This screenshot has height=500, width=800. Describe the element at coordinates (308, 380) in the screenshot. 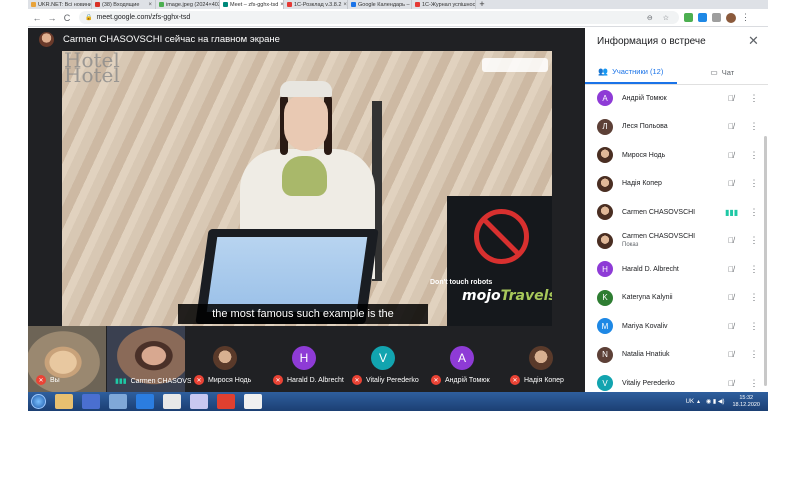

I see `tile-label: ✕ Harald D. Albrecht` at that location.